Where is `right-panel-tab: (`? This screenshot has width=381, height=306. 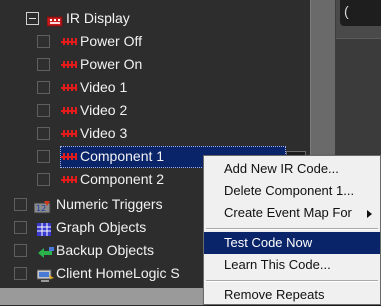 right-panel-tab: ( is located at coordinates (360, 13).